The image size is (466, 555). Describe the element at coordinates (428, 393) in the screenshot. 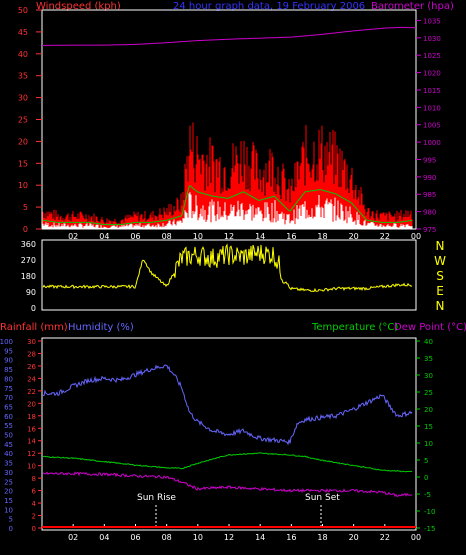

I see `temp-tick-label: 25` at that location.